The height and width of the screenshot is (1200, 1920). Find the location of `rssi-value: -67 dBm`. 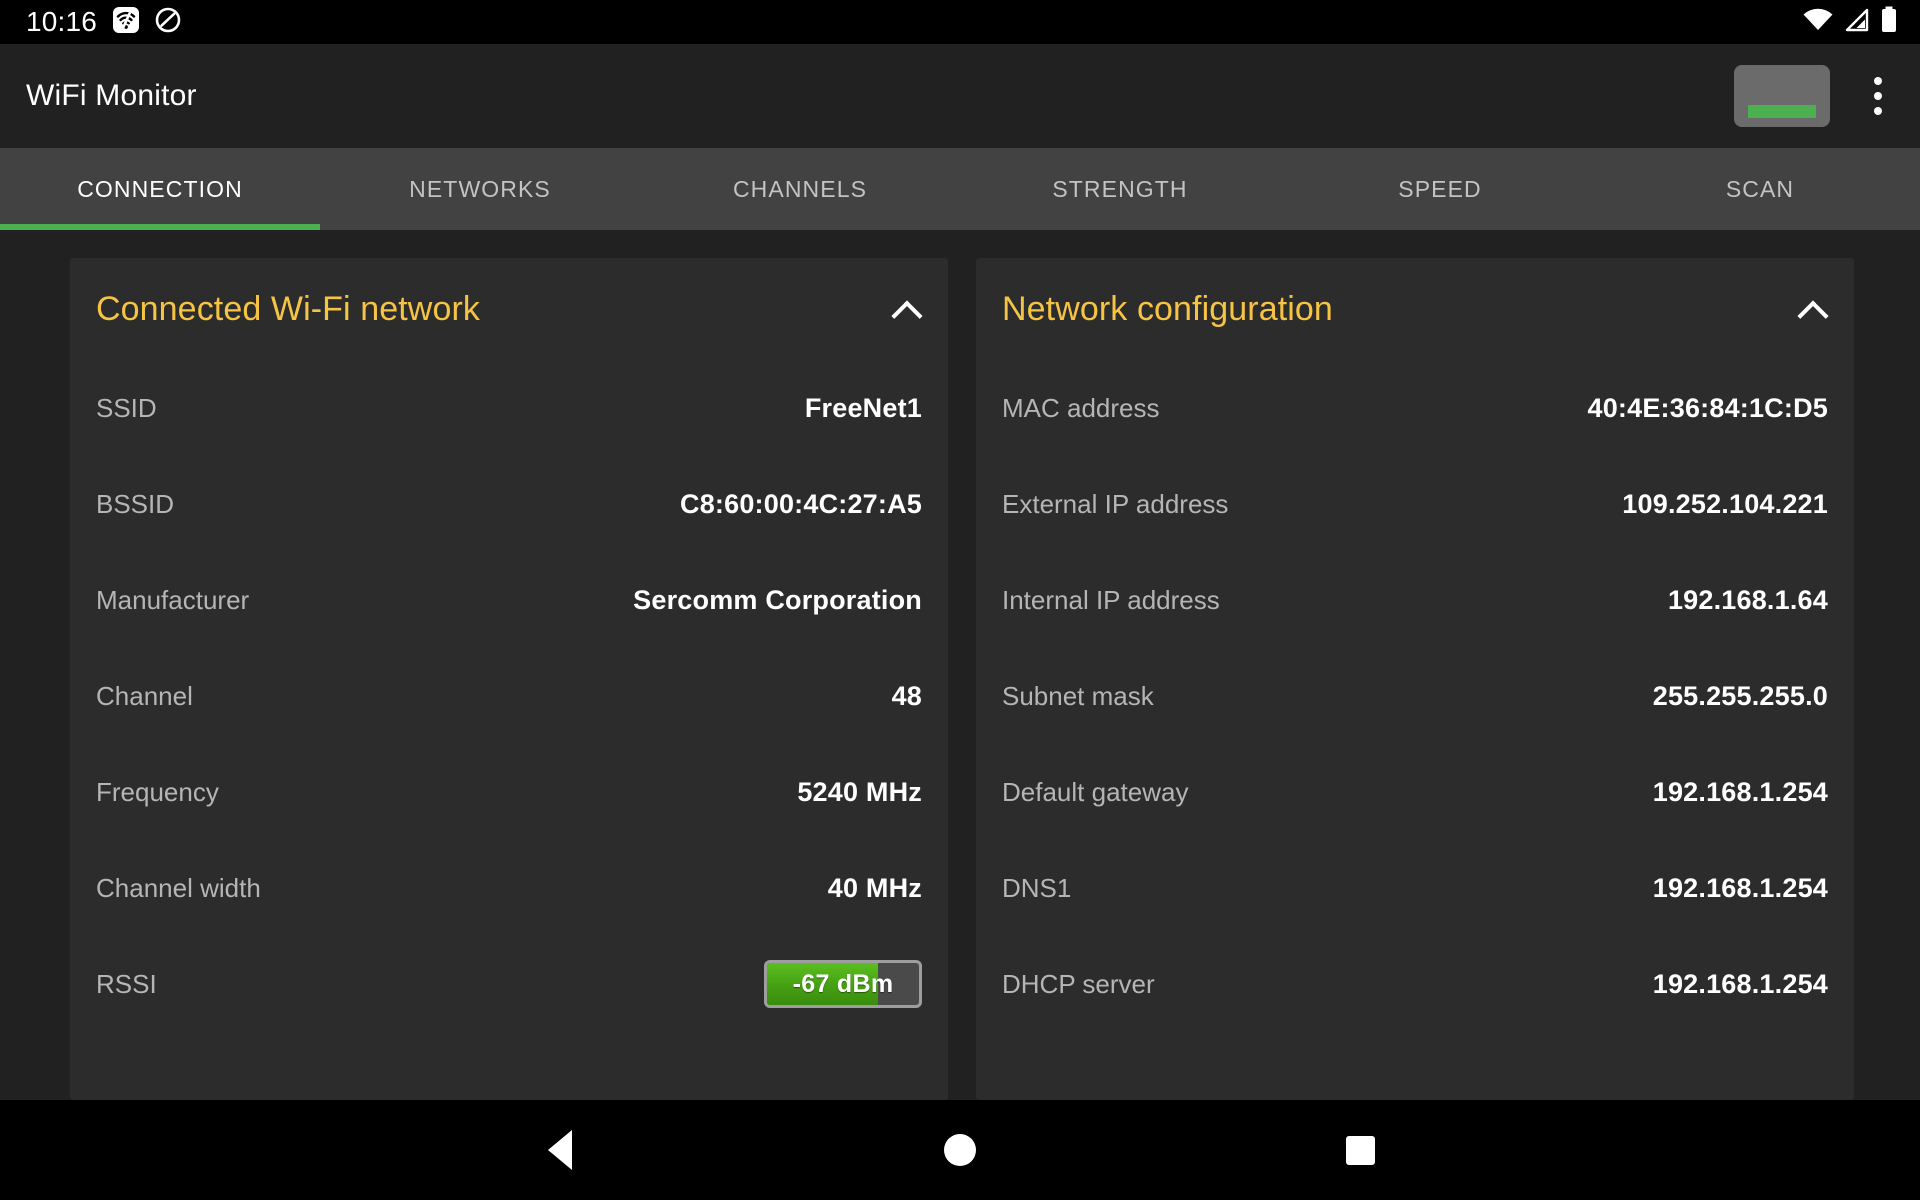

rssi-value: -67 dBm is located at coordinates (843, 983).